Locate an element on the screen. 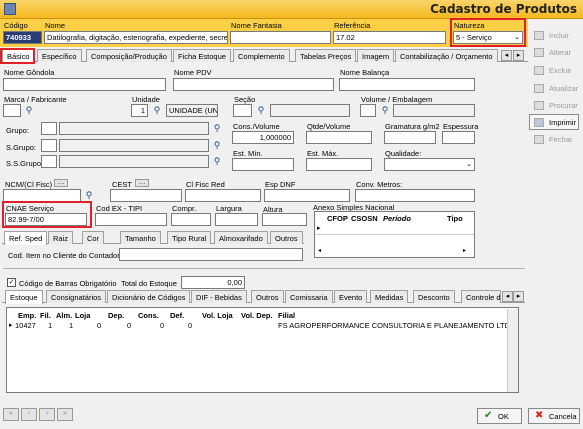 Image resolution: width=583 pixels, height=429 pixels. tab-raiz: Raiz is located at coordinates (61, 237).